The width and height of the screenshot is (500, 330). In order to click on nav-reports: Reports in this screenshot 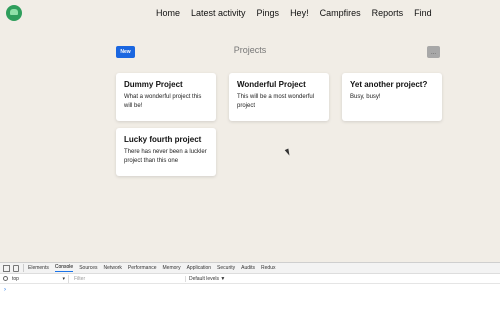, I will do `click(388, 13)`.